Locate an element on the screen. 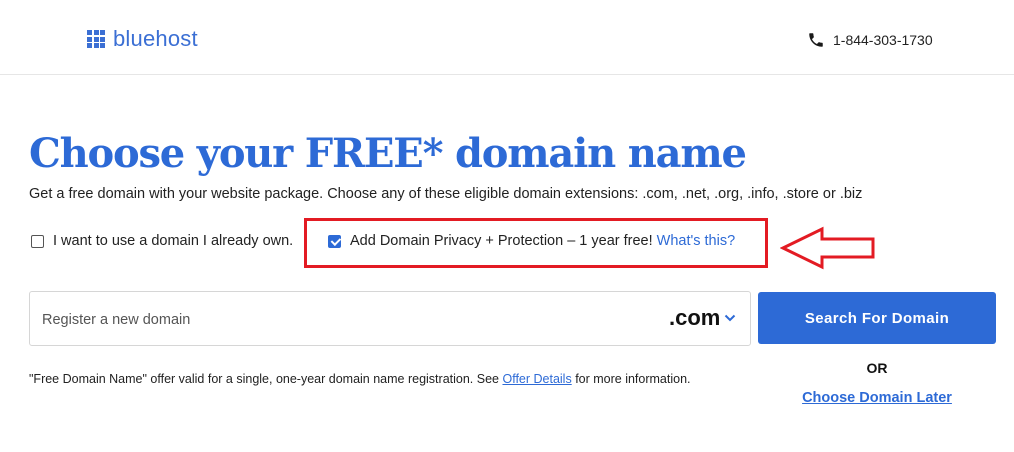 This screenshot has height=452, width=1014. existing-domain-label: I want to use a domain I already own. is located at coordinates (173, 241).